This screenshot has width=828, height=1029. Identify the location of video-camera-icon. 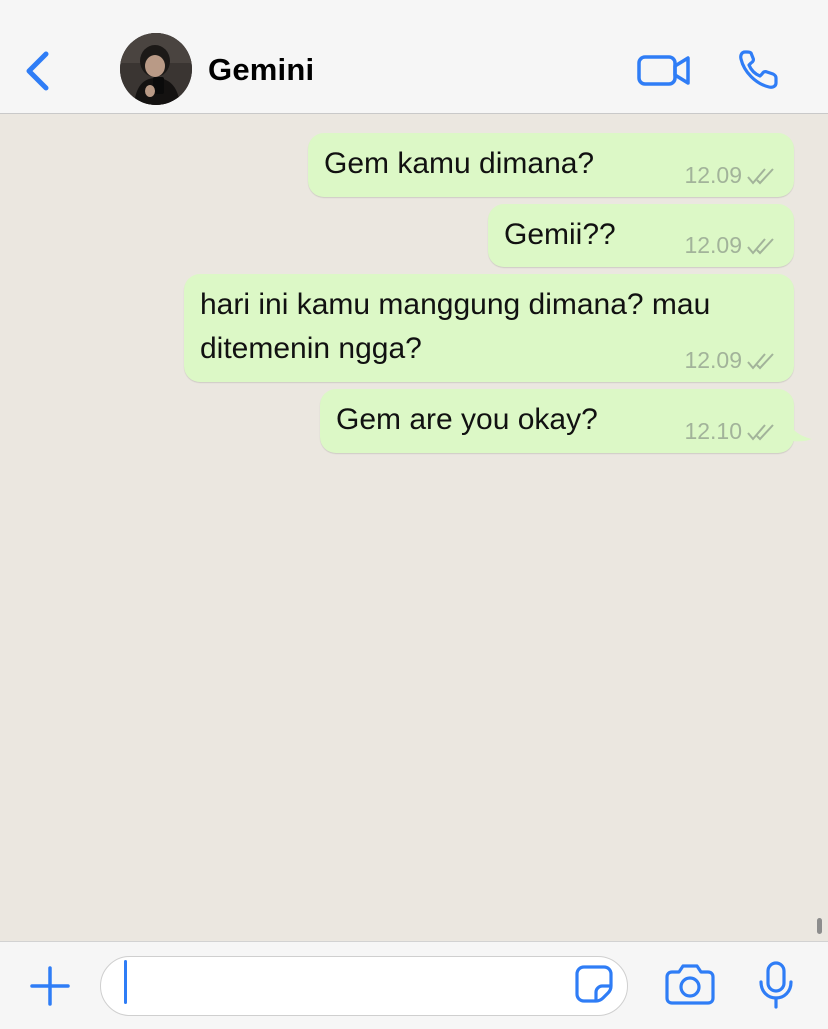
(663, 70).